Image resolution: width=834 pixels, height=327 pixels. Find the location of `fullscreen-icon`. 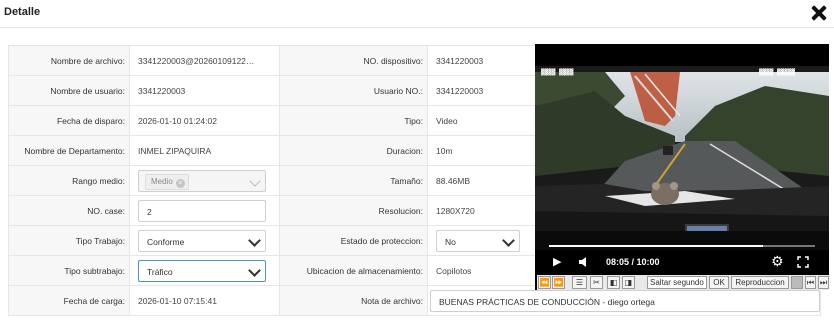

fullscreen-icon is located at coordinates (803, 262).